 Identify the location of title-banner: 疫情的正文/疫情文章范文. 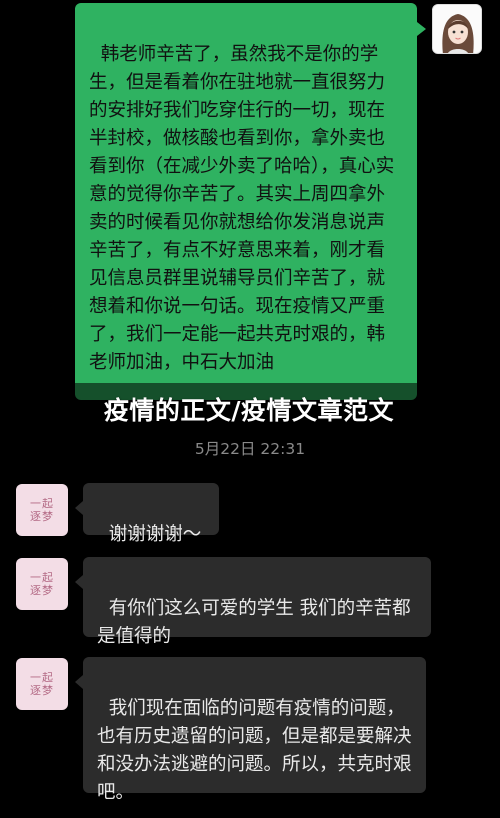
(249, 409).